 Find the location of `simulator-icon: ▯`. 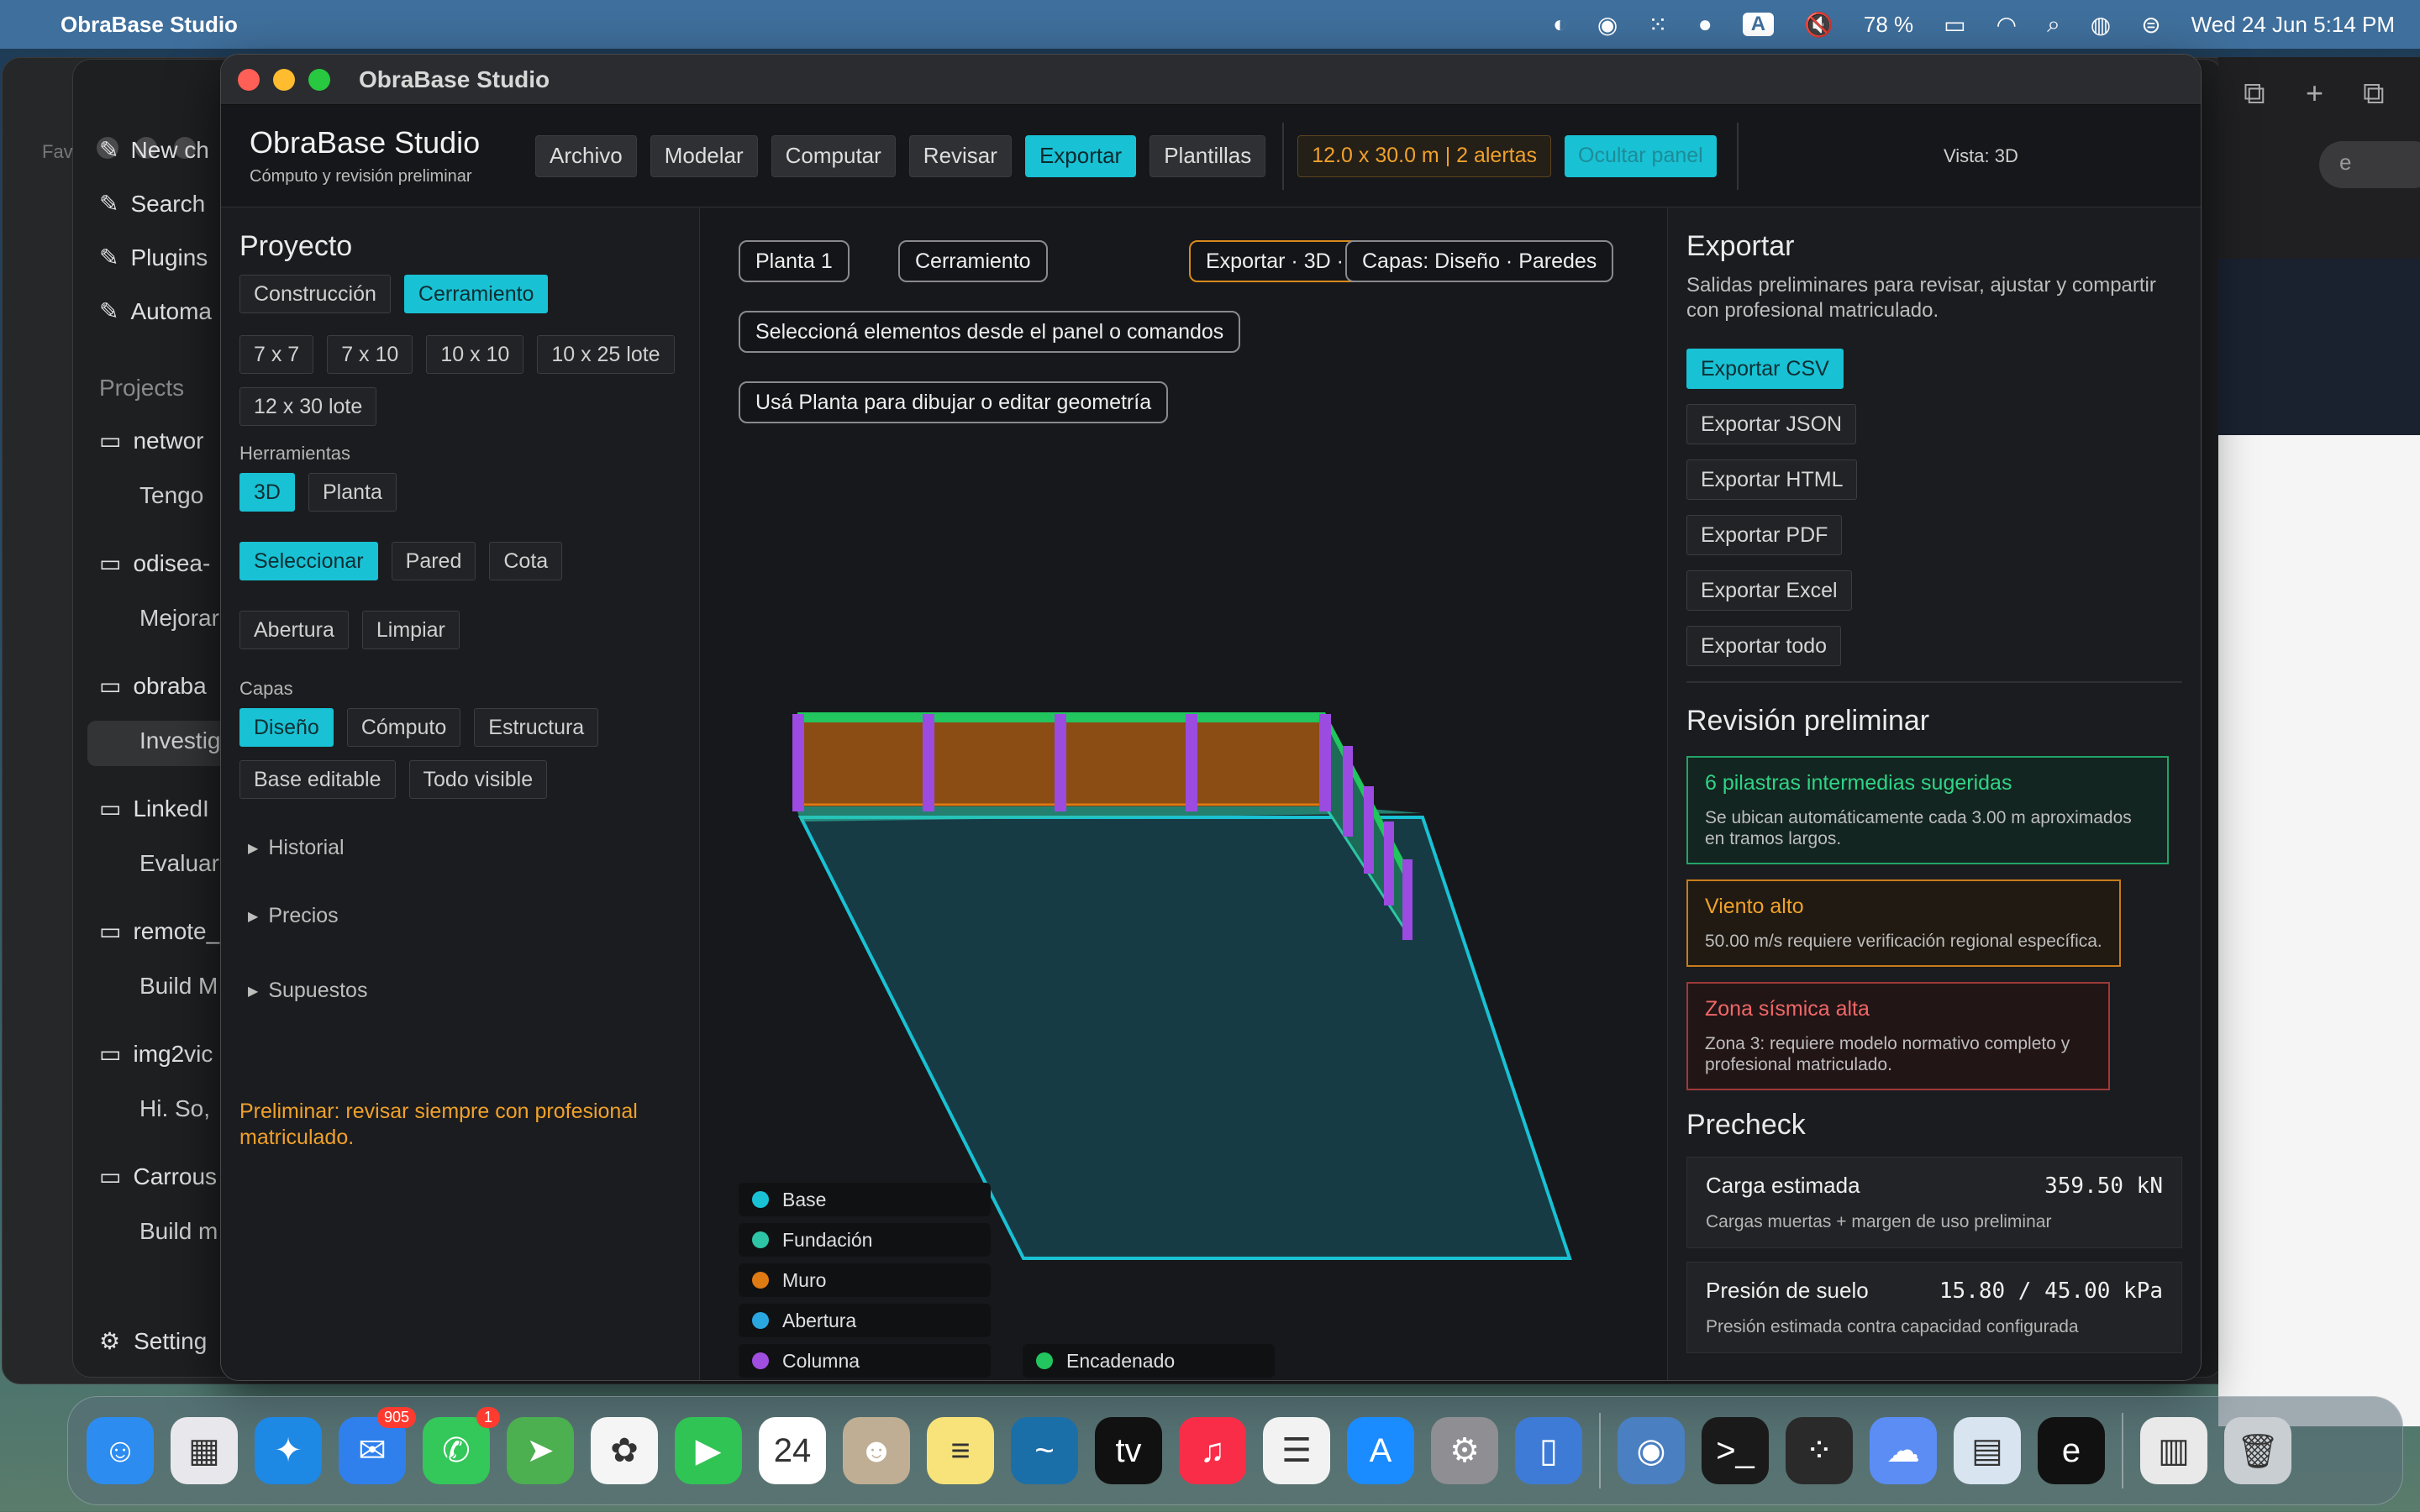

simulator-icon: ▯ is located at coordinates (1548, 1450).